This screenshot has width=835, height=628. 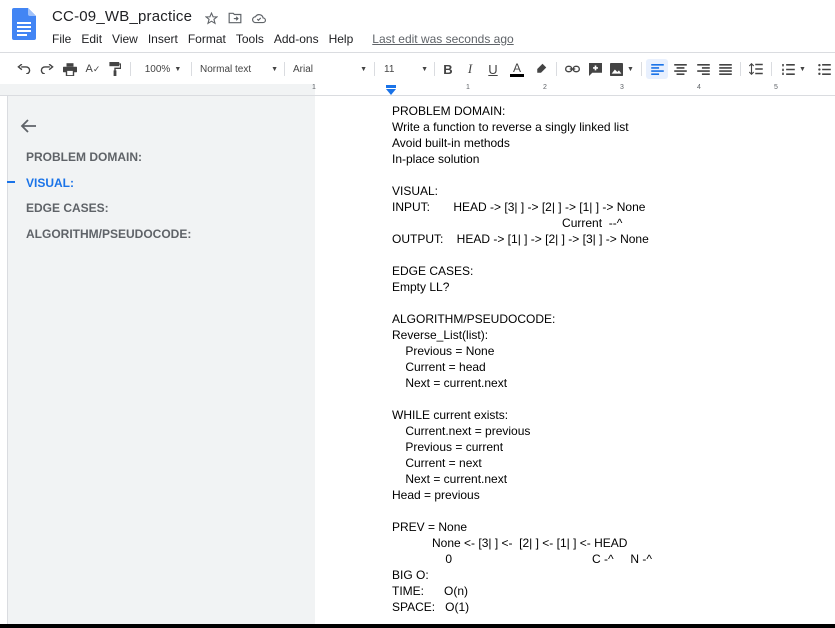 I want to click on star-icon, so click(x=211, y=18).